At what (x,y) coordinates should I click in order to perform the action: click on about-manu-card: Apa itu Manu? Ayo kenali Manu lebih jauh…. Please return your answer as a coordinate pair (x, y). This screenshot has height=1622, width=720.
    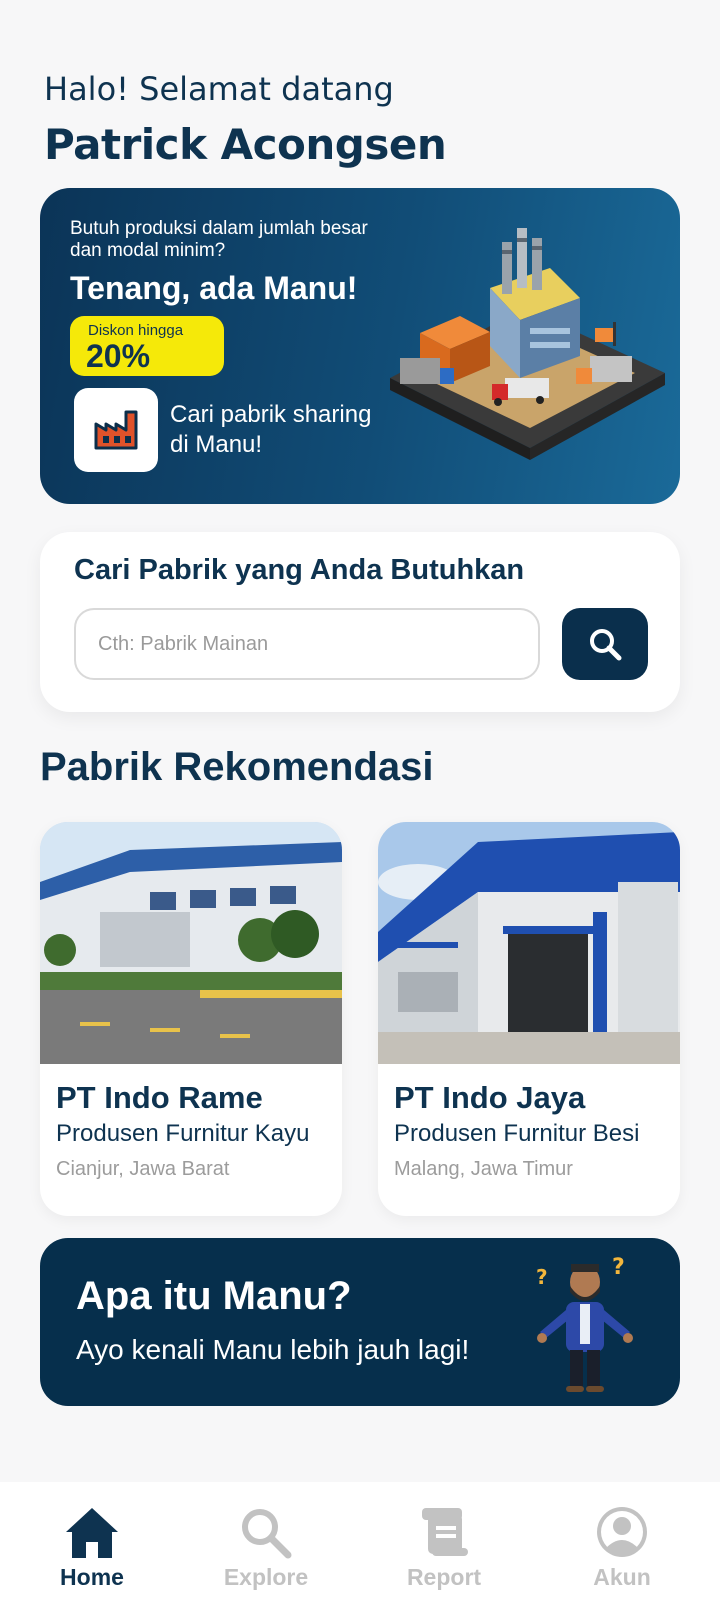
    Looking at the image, I should click on (360, 1322).